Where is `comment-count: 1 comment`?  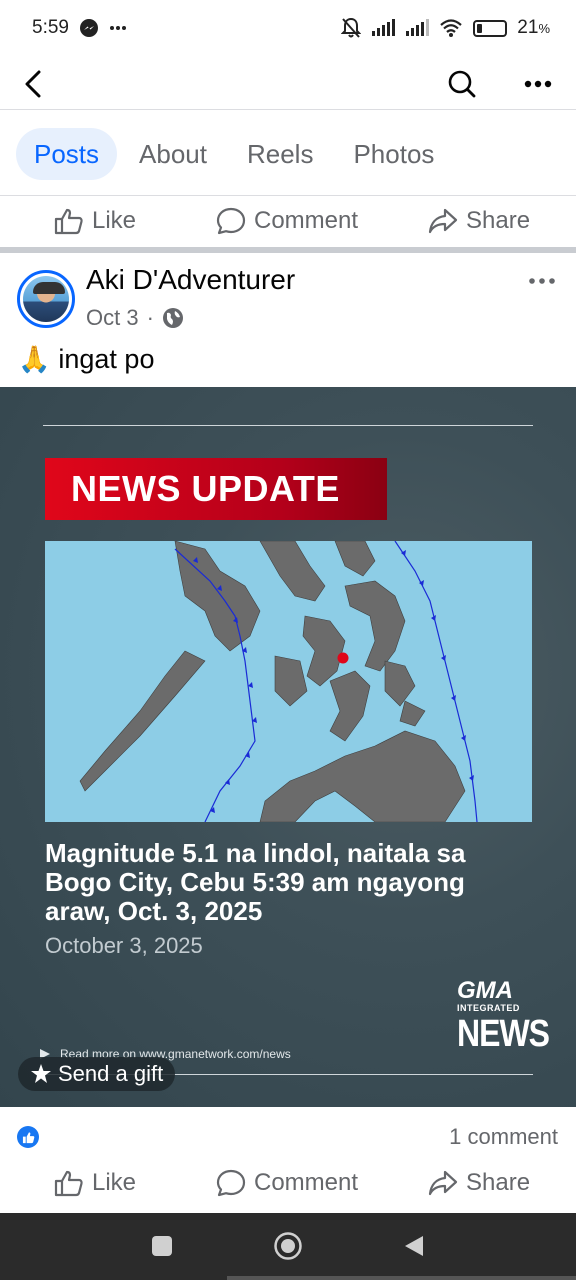 comment-count: 1 comment is located at coordinates (503, 1137).